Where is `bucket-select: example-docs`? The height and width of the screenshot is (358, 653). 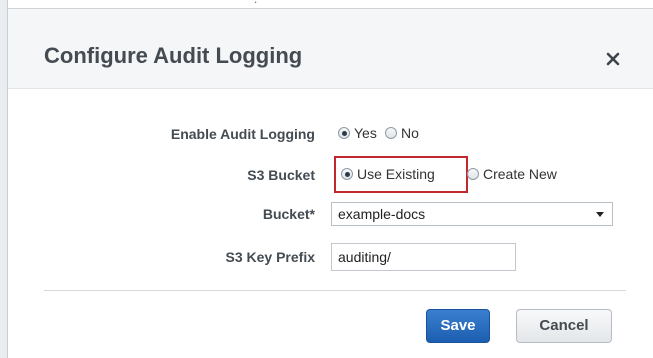
bucket-select: example-docs is located at coordinates (472, 214).